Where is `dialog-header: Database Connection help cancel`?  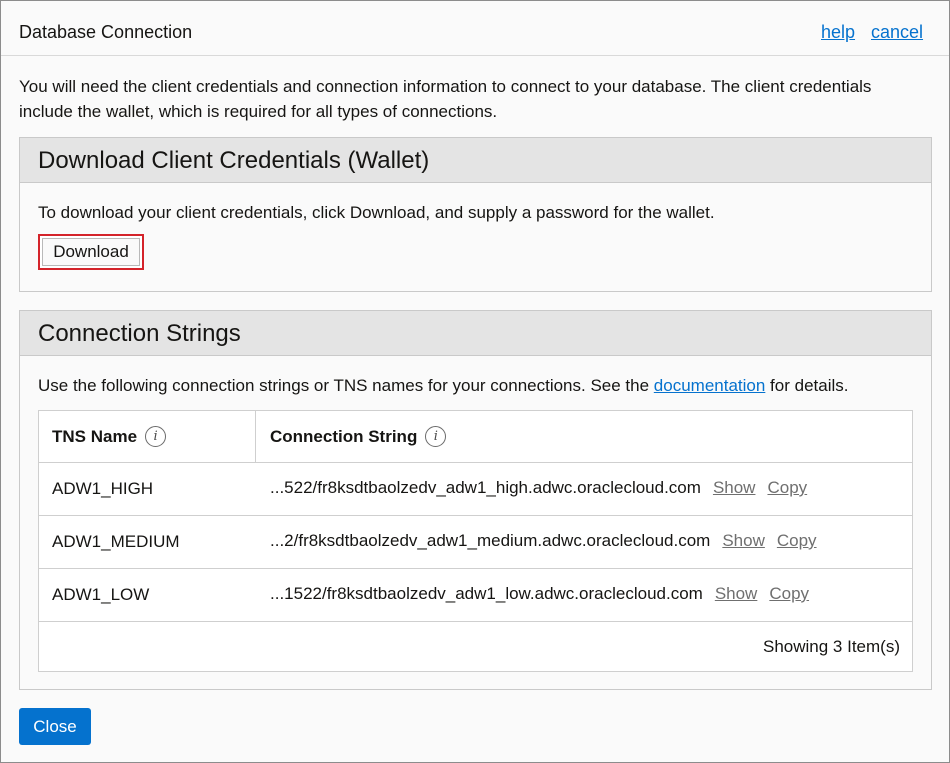
dialog-header: Database Connection help cancel is located at coordinates (475, 28).